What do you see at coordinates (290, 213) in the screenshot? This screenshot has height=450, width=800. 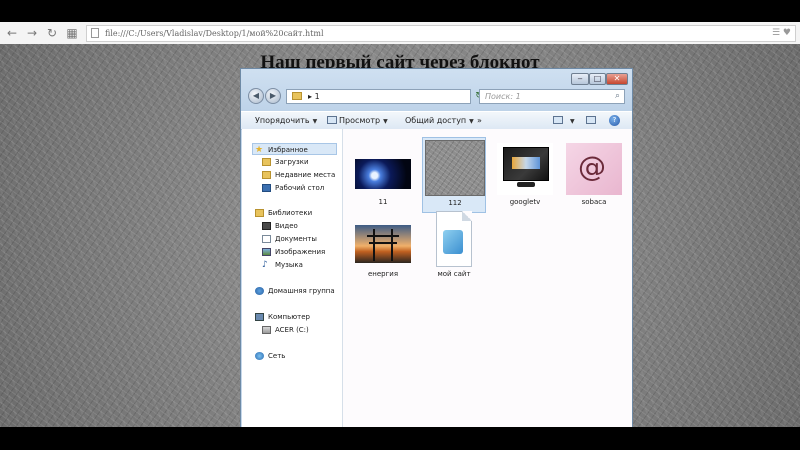 I see `nav-item-label: Библиотеки` at bounding box center [290, 213].